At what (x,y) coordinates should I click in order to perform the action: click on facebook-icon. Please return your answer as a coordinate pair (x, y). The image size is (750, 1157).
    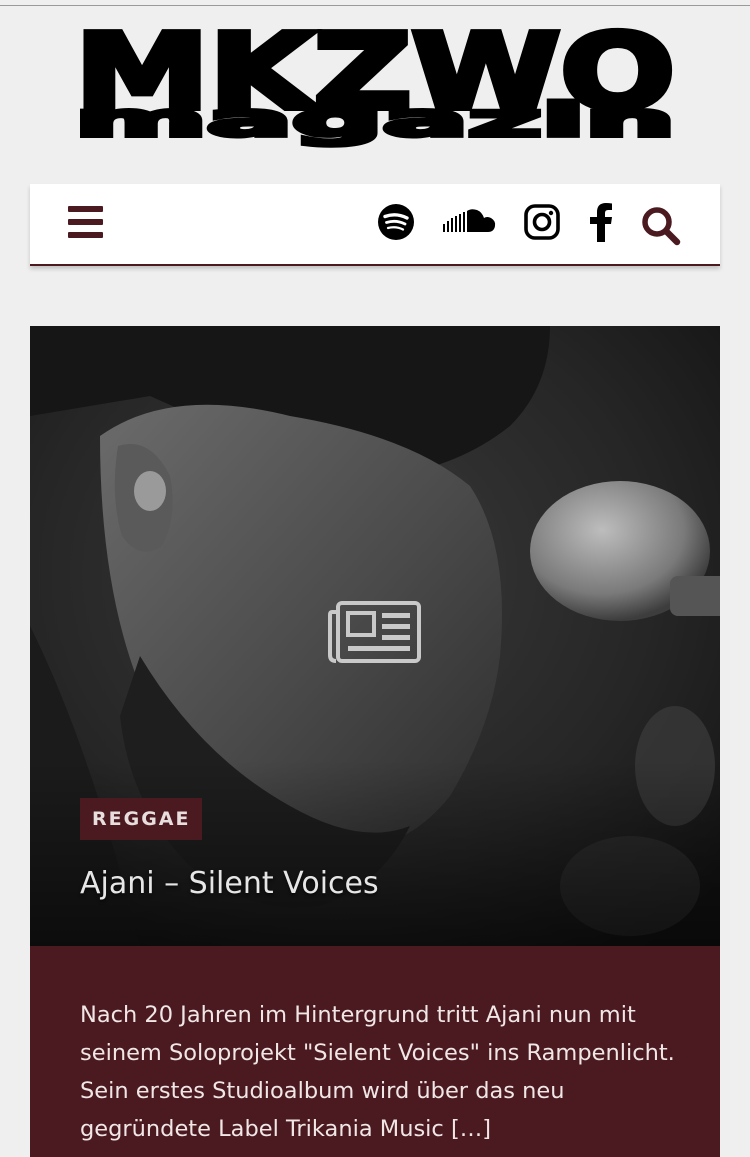
    Looking at the image, I should click on (601, 222).